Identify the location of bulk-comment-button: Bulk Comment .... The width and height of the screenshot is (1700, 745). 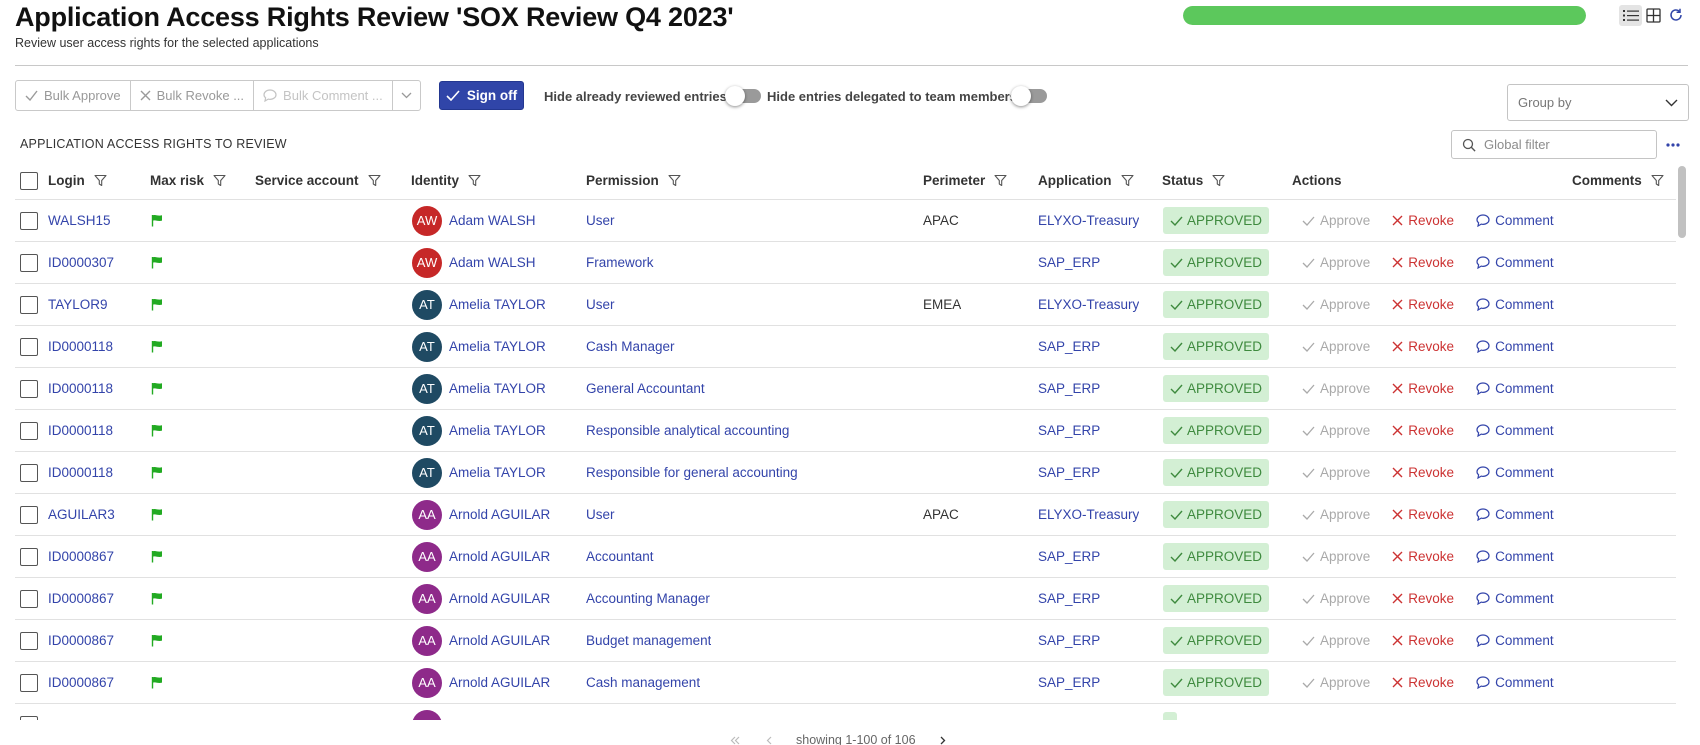
(323, 95).